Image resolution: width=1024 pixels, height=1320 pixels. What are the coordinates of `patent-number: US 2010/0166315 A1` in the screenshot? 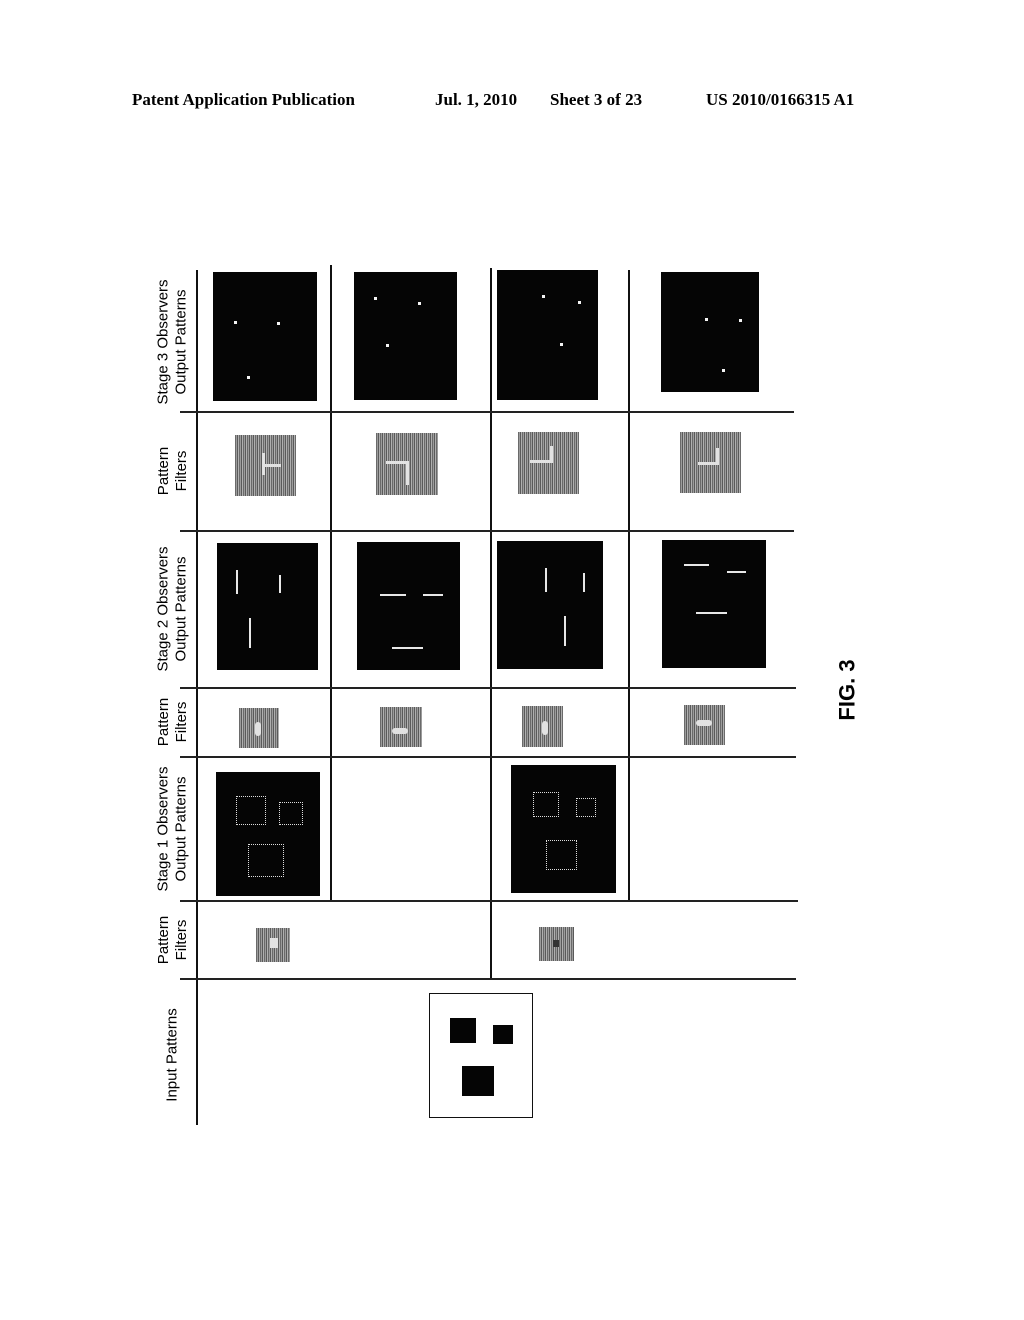 It's located at (780, 99).